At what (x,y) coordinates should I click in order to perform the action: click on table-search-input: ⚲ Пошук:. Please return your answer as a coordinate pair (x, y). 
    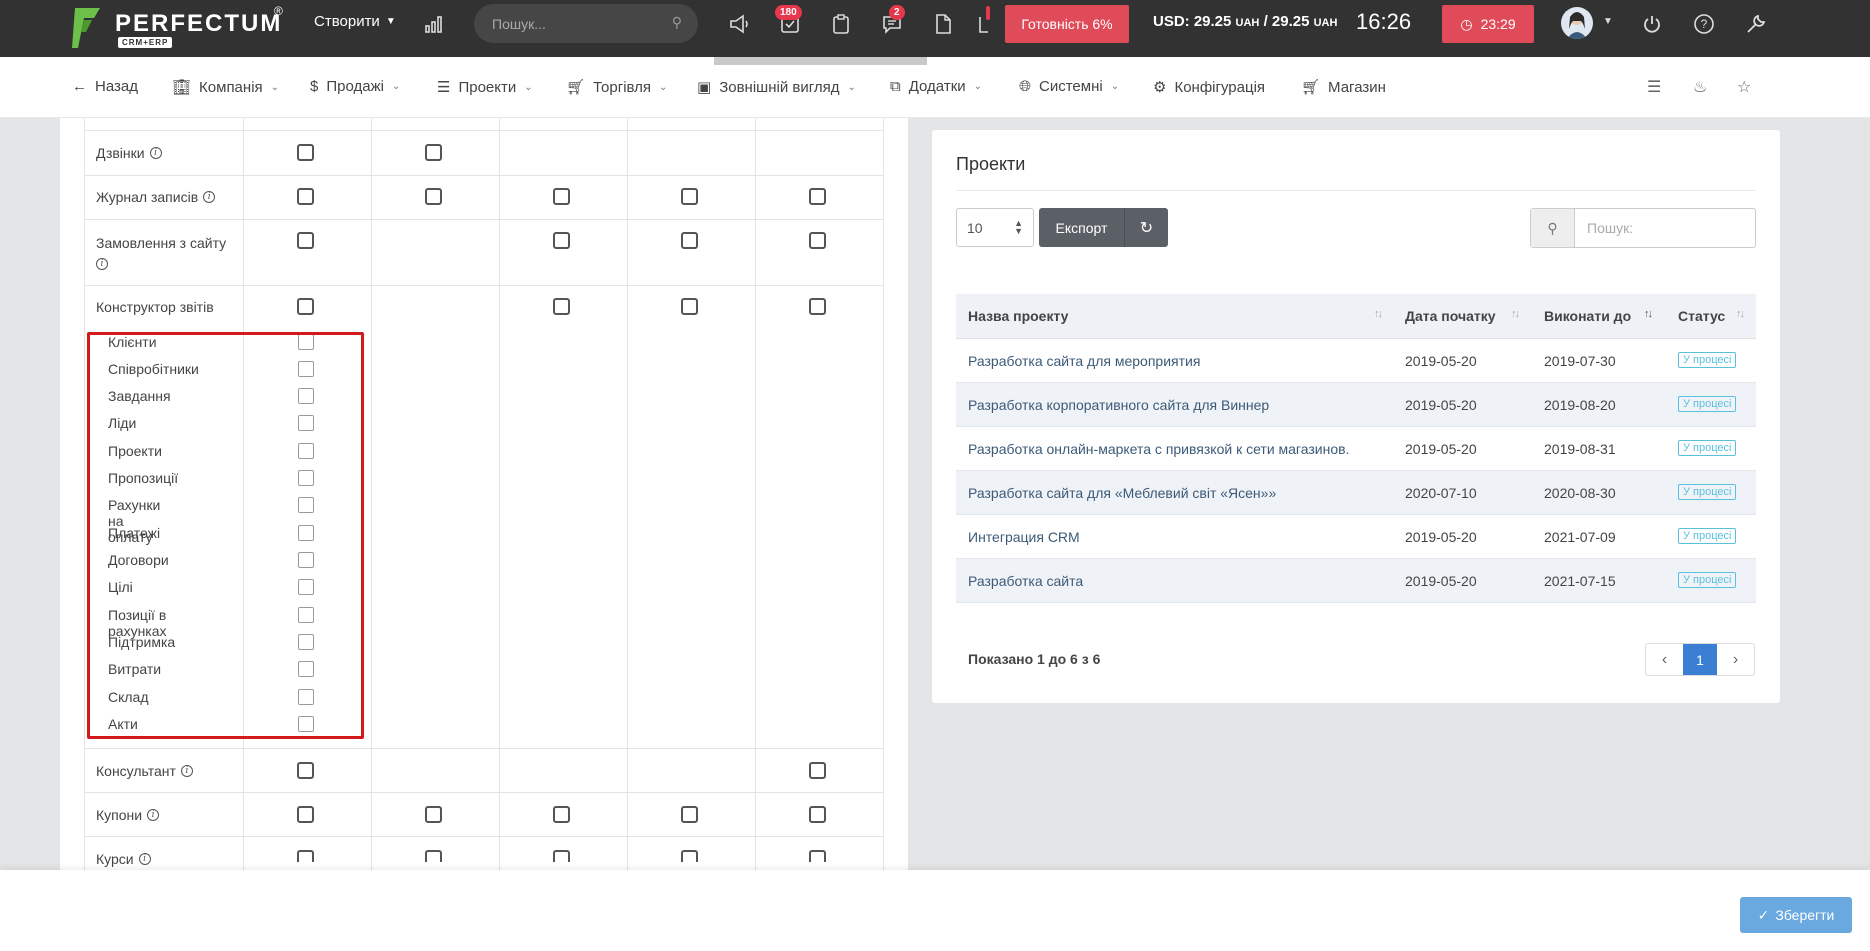
    Looking at the image, I should click on (1643, 228).